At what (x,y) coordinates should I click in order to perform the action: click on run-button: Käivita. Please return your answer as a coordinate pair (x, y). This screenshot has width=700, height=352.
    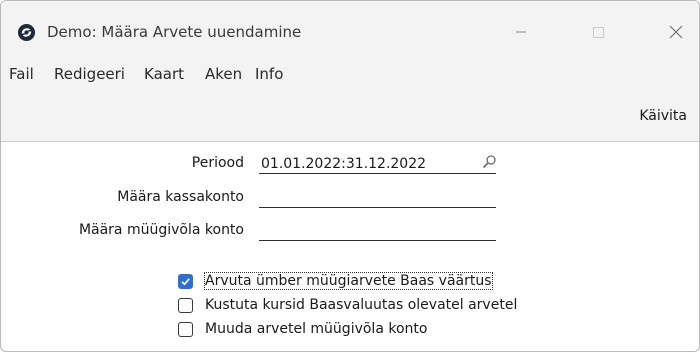
    Looking at the image, I should click on (663, 116).